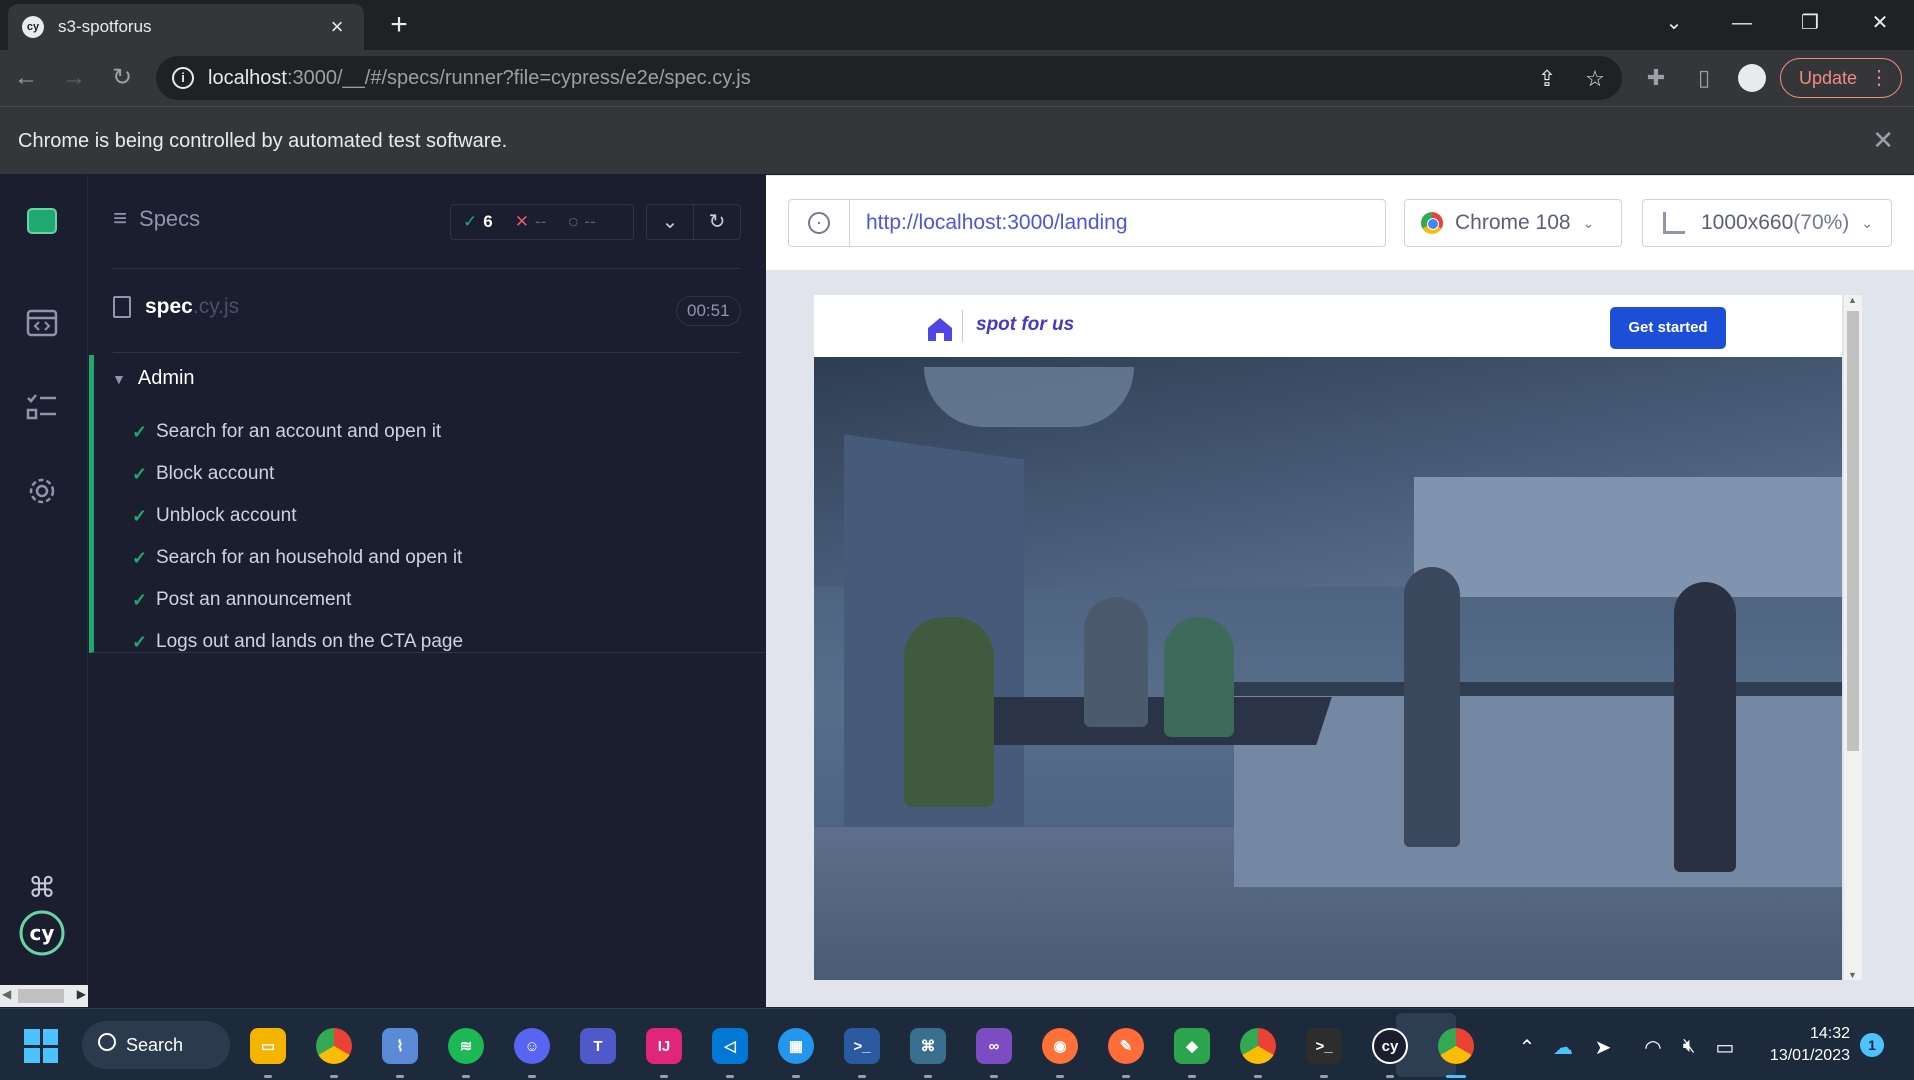 Image resolution: width=1914 pixels, height=1080 pixels. What do you see at coordinates (74, 78) in the screenshot?
I see `forward-icon: →` at bounding box center [74, 78].